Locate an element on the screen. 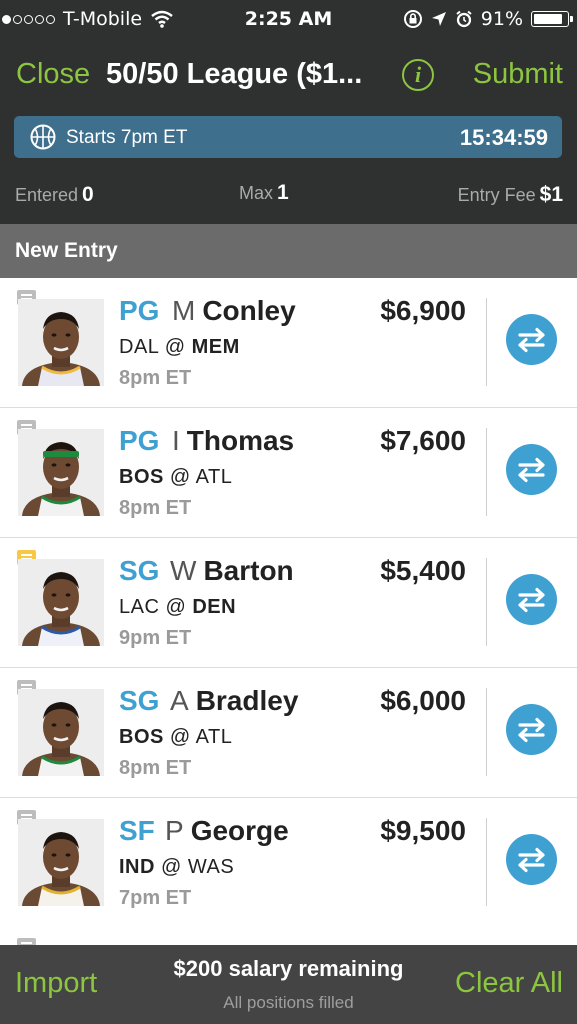  player-last-name: Conley is located at coordinates (249, 310).